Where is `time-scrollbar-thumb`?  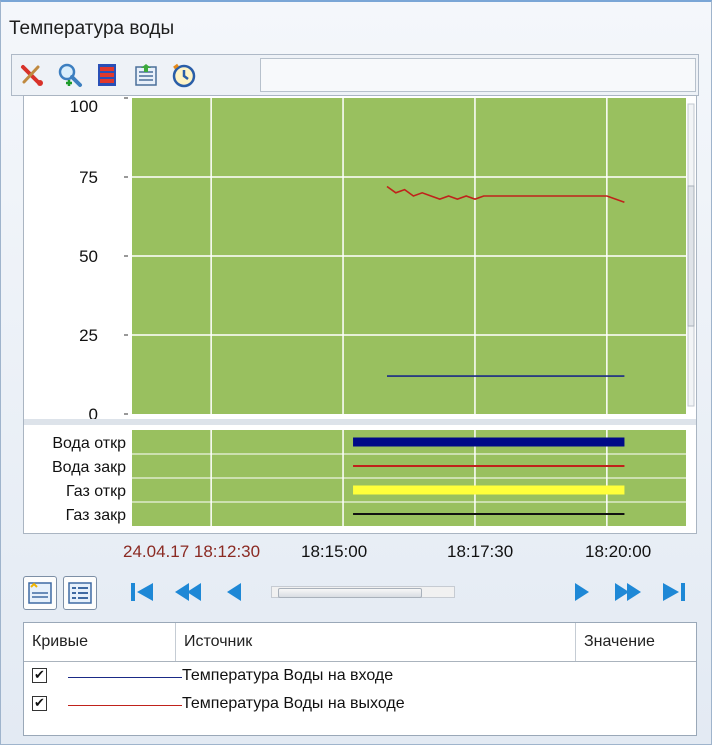
time-scrollbar-thumb is located at coordinates (350, 593).